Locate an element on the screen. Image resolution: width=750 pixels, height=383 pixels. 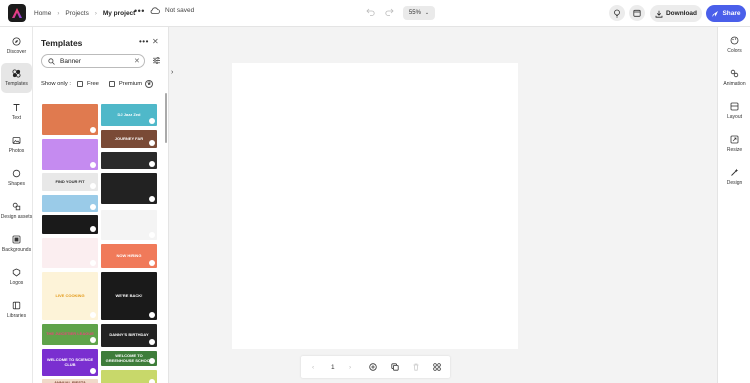
more-options-icon: ••• is located at coordinates (139, 11).